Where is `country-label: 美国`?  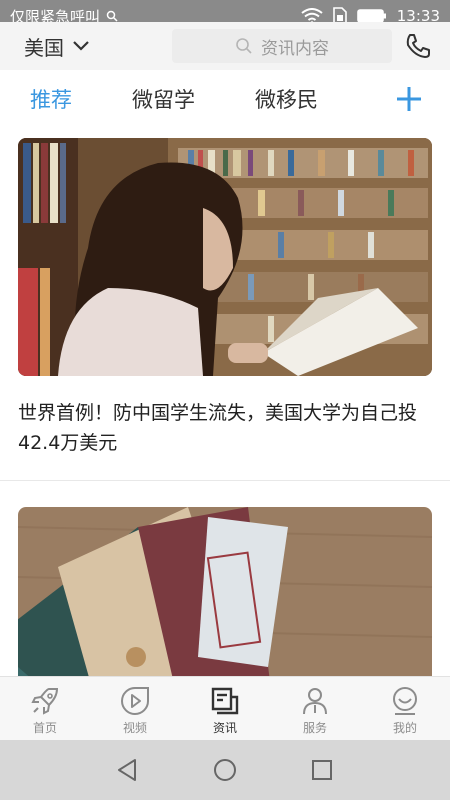
country-label: 美国 is located at coordinates (44, 47).